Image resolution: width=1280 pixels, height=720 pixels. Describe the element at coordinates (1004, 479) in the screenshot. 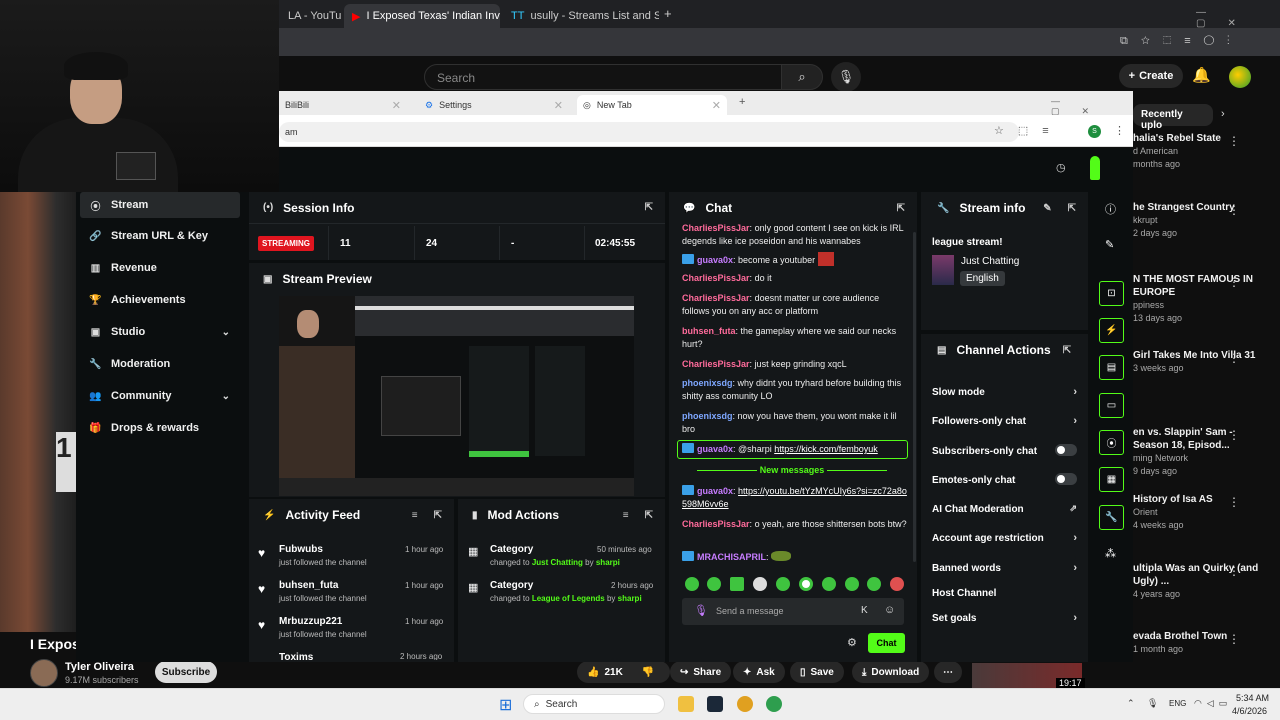

I see `action-emotes-only: Emotes-only chat` at that location.